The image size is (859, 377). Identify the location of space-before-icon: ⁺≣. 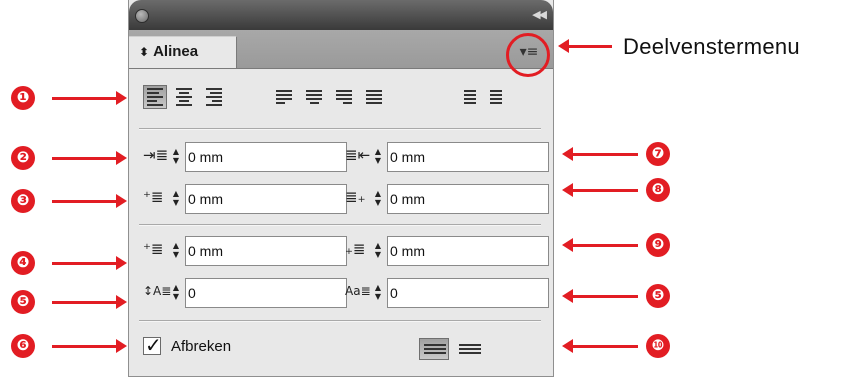
(153, 249).